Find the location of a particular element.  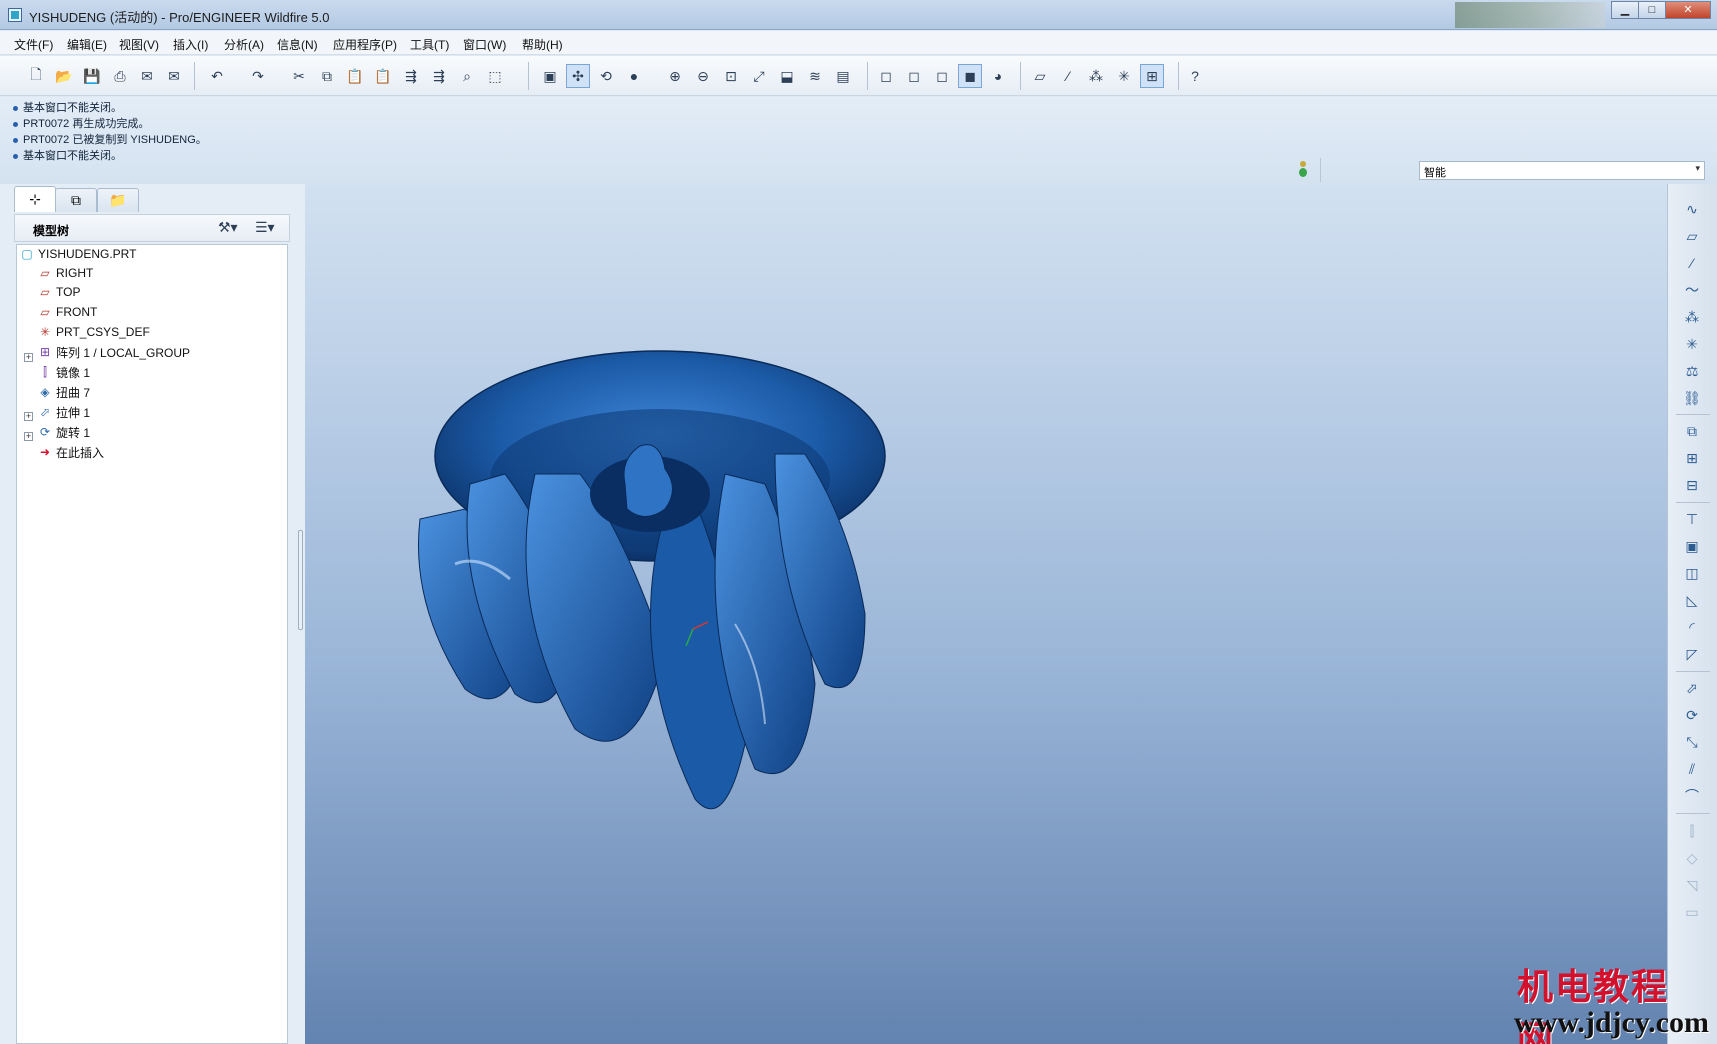

tree-node-revolve: ⟳ 旋转 1 is located at coordinates (64, 432).